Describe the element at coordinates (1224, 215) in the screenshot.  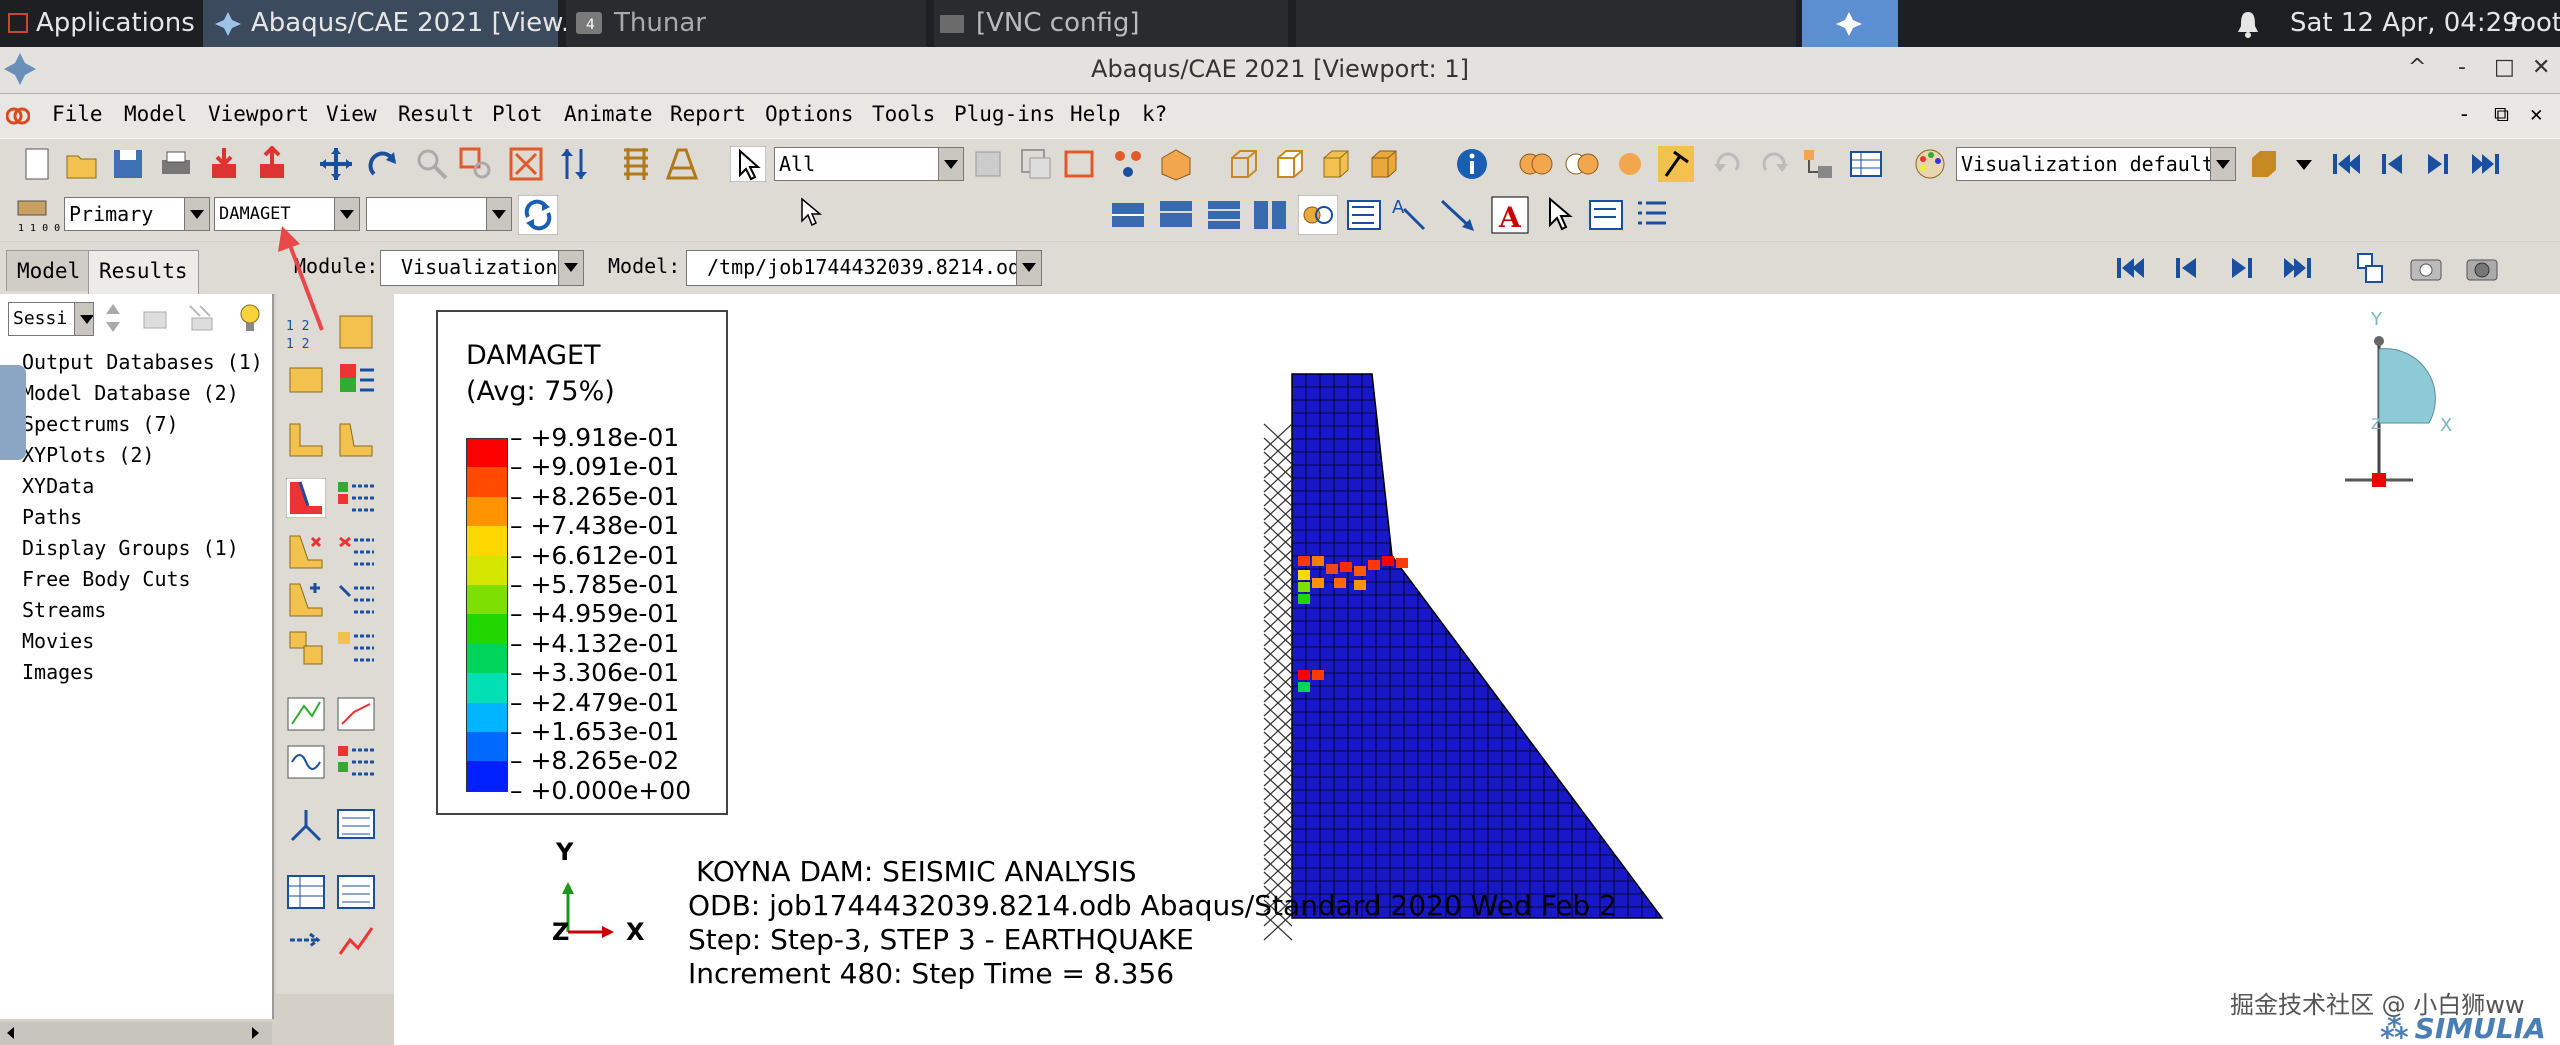
I see `tile-stacked-icon` at that location.